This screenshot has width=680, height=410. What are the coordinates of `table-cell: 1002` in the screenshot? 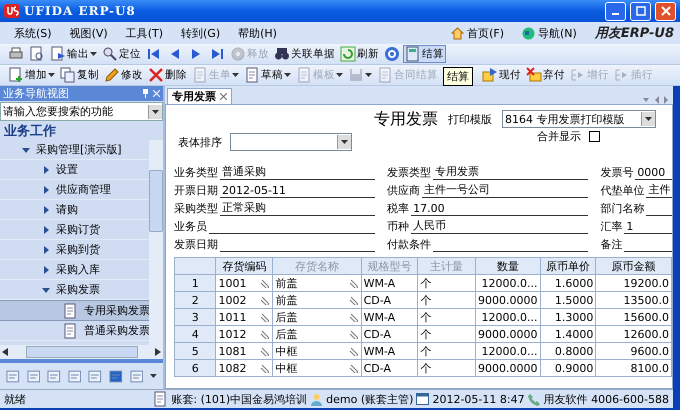 It's located at (244, 300).